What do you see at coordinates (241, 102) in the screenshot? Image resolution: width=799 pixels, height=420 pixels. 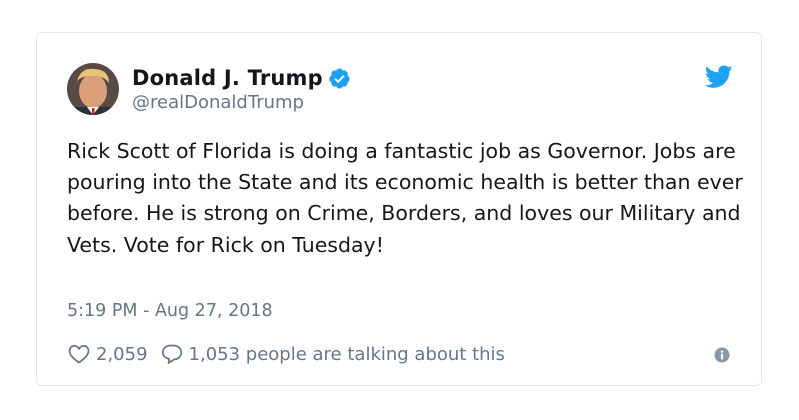 I see `handle: @realDonaldTrump` at bounding box center [241, 102].